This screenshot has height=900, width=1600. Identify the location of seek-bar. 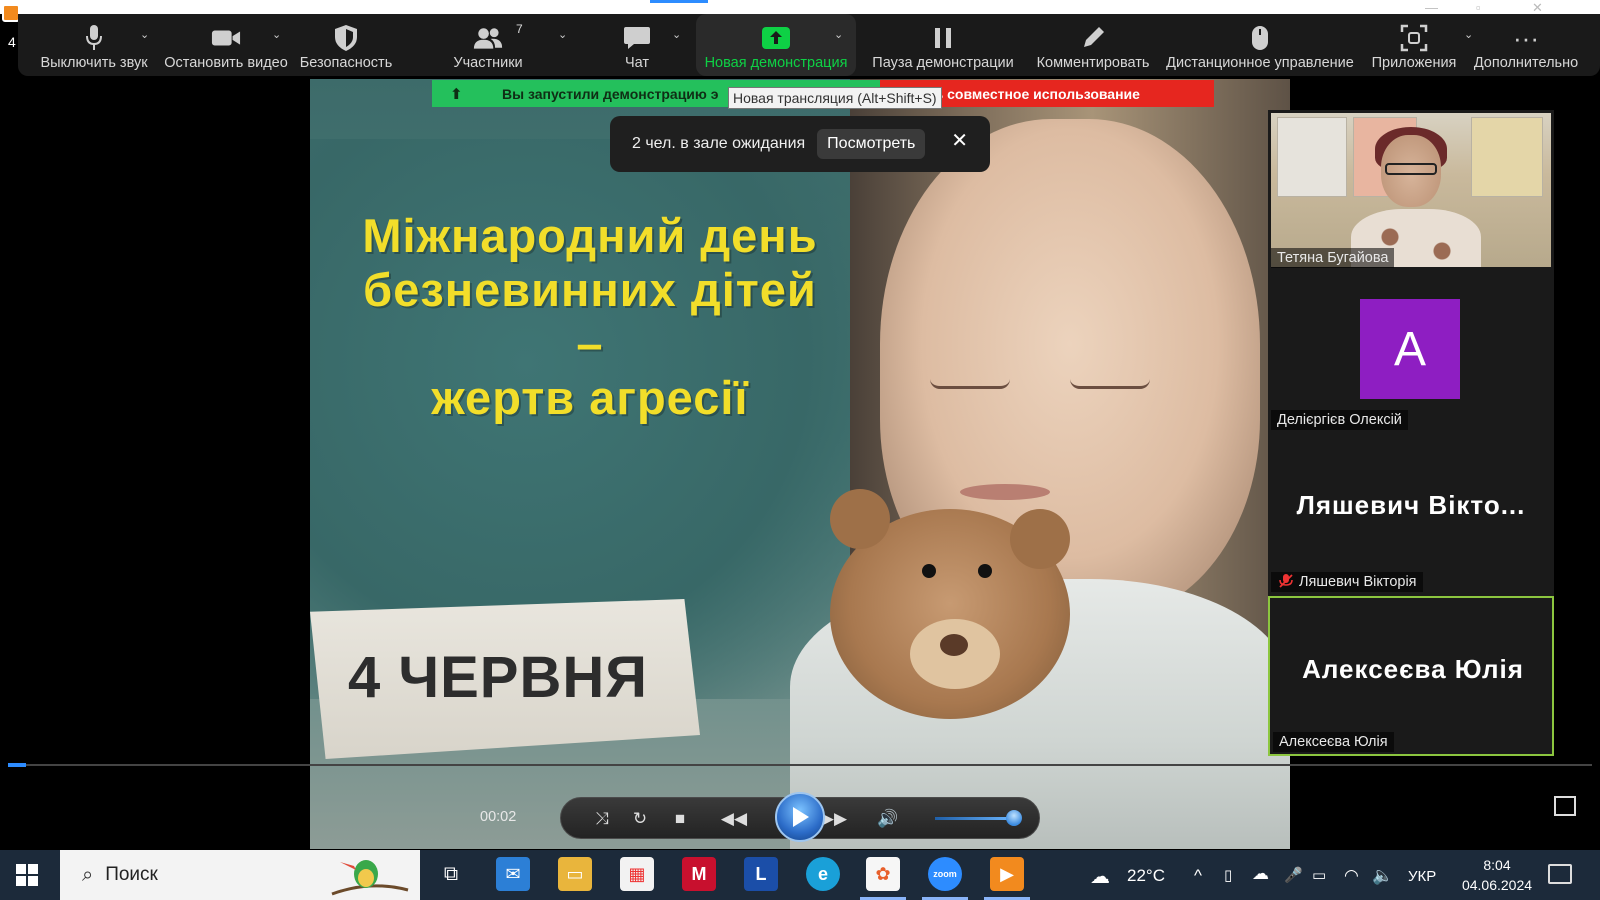
(800, 765).